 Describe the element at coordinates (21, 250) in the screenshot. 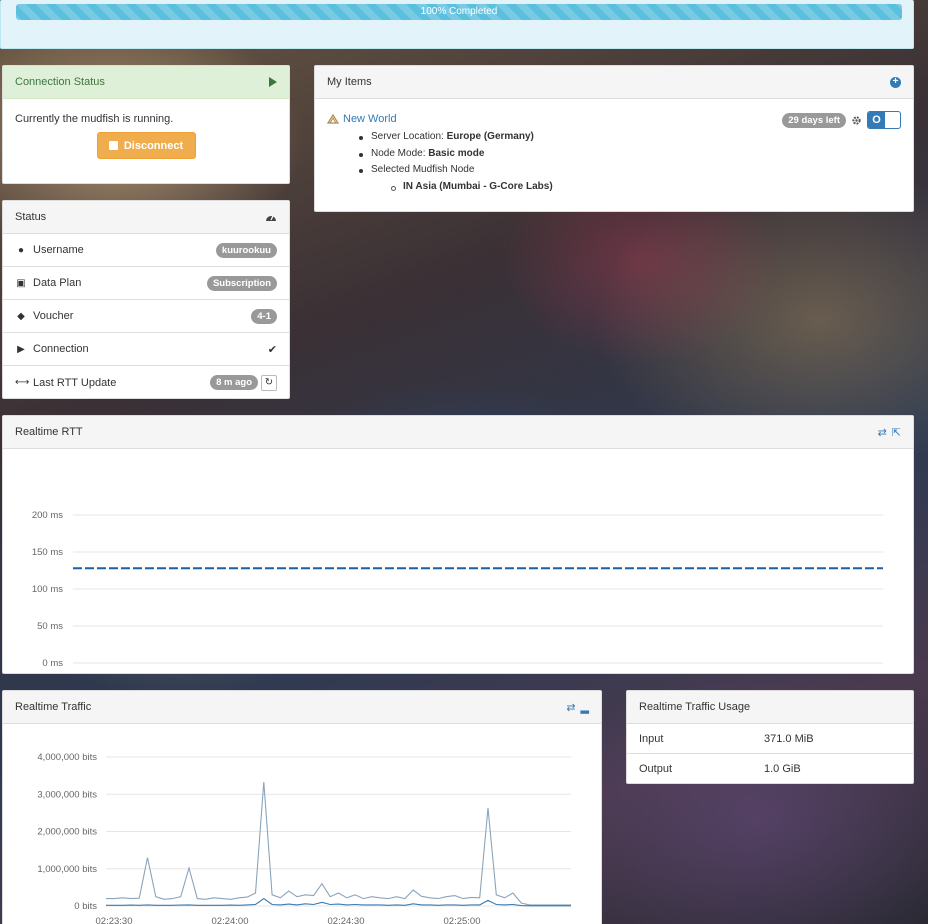

I see `user-icon: ●` at that location.